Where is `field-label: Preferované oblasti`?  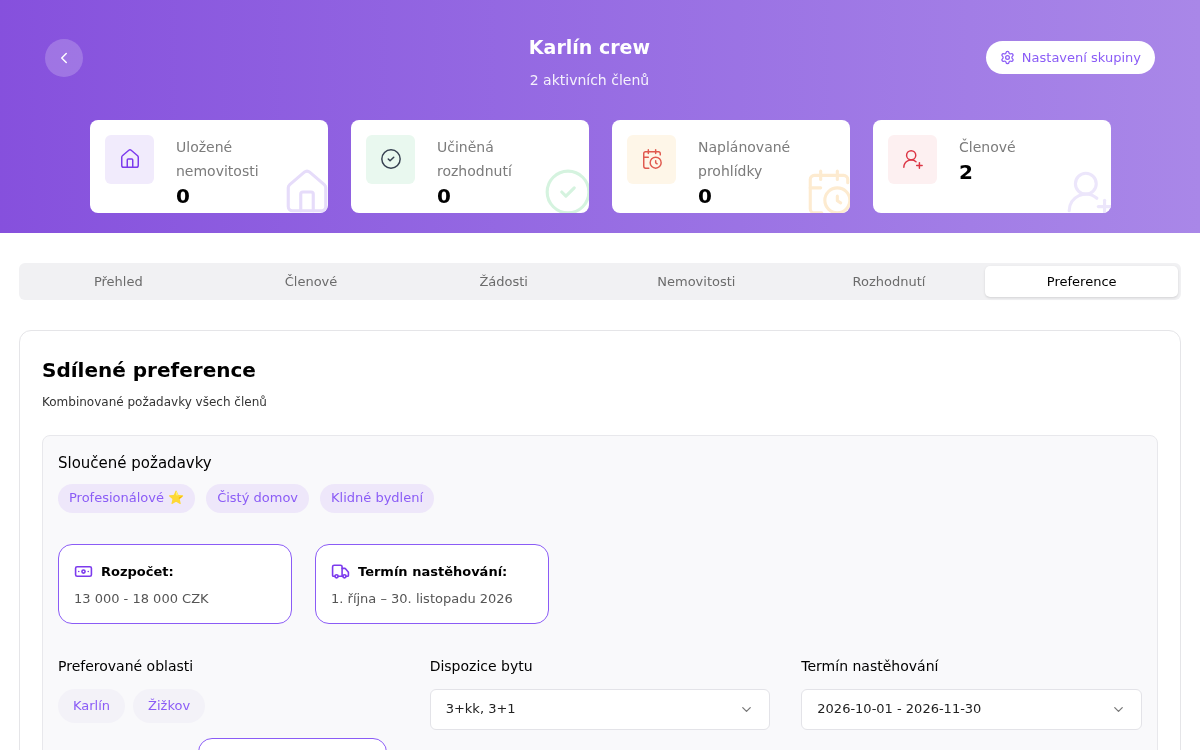 field-label: Preferované oblasti is located at coordinates (126, 666).